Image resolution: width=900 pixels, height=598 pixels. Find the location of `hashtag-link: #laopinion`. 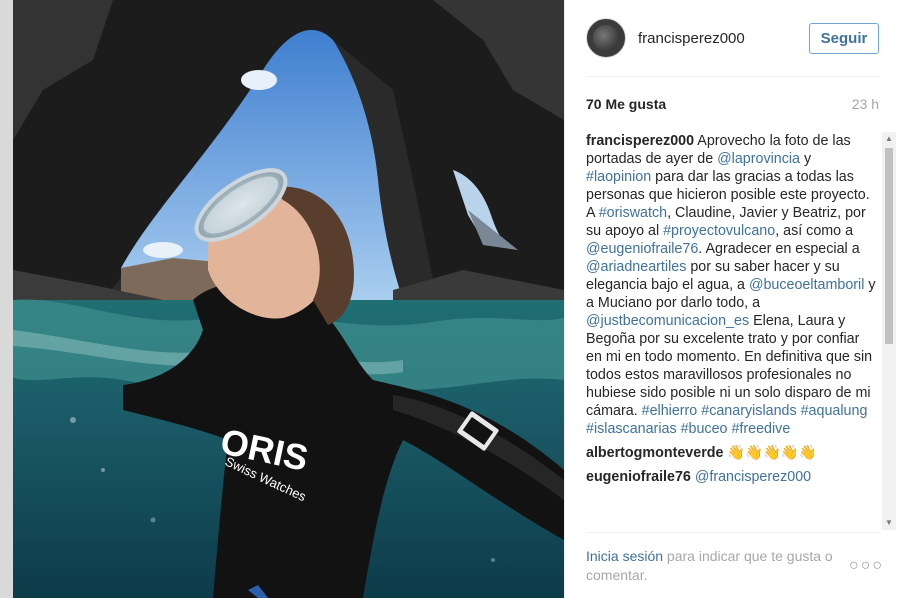

hashtag-link: #laopinion is located at coordinates (618, 177).